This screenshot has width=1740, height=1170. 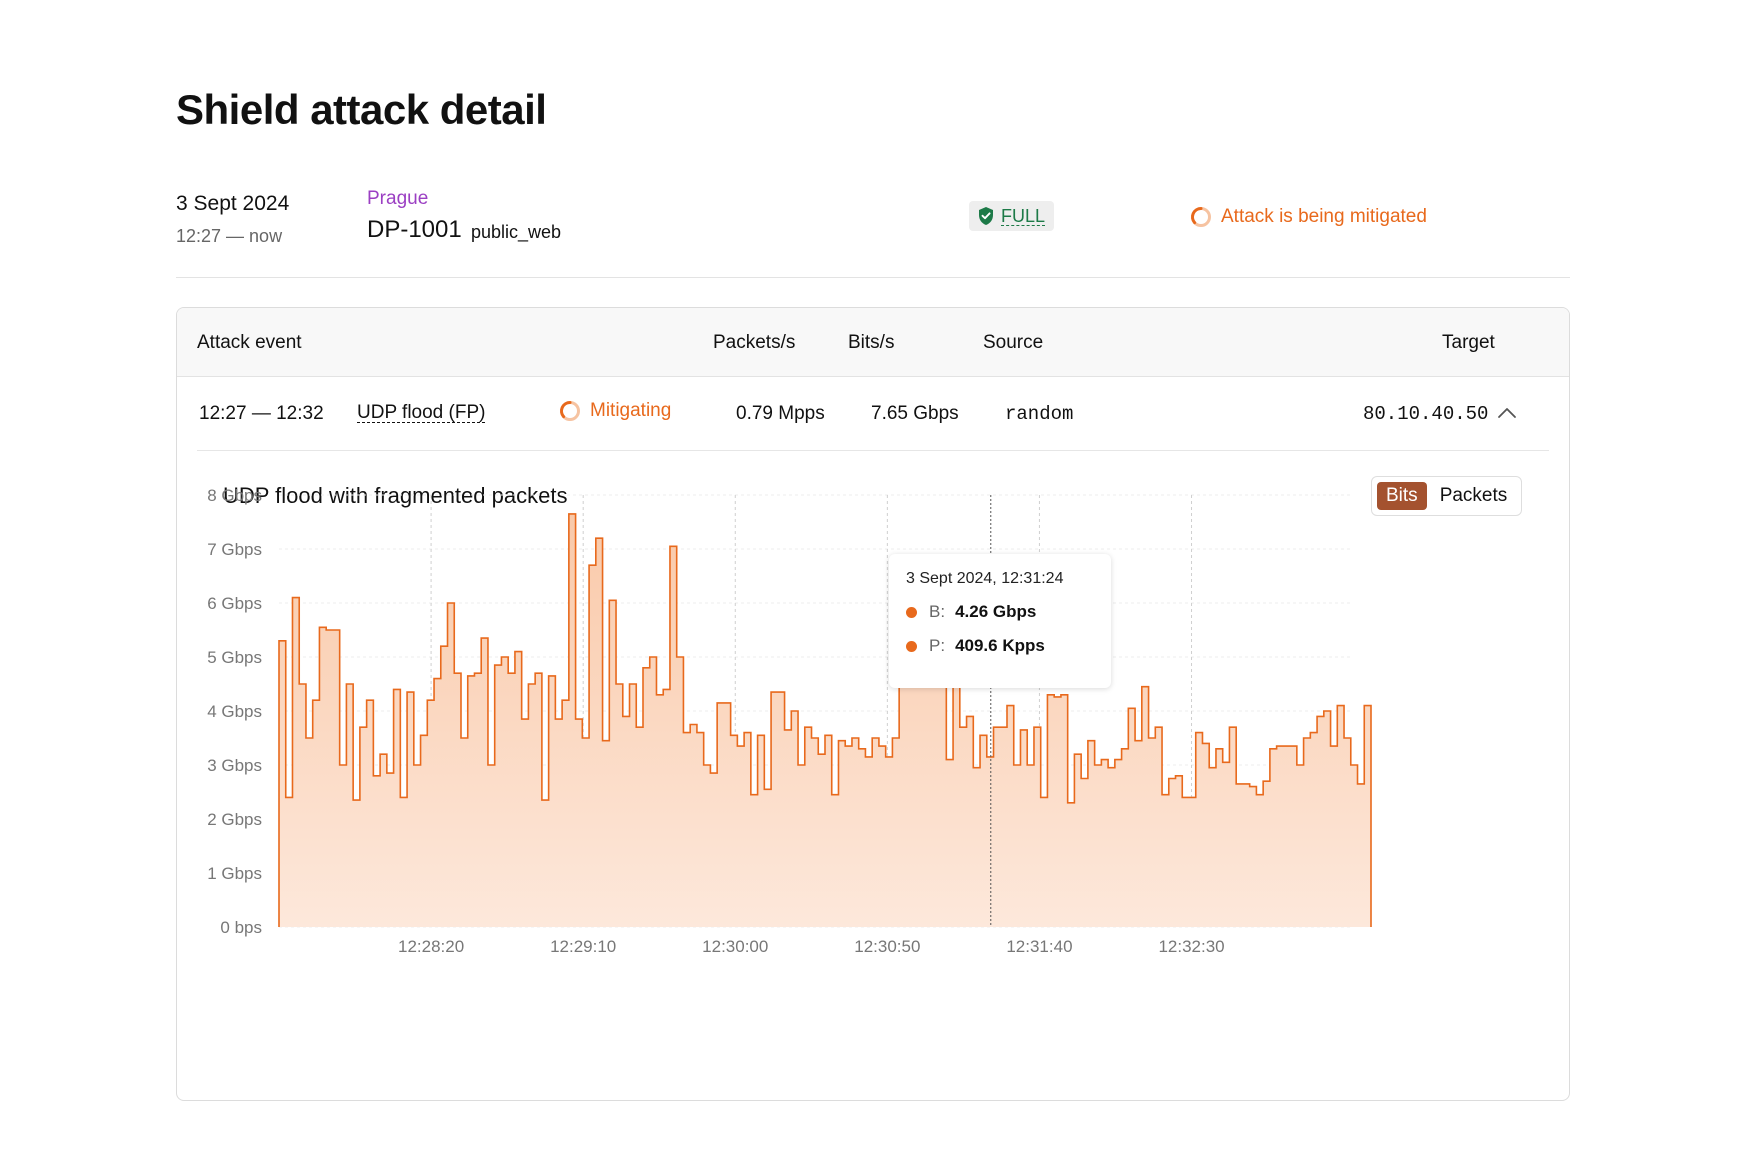 I want to click on shield-check-icon, so click(x=986, y=216).